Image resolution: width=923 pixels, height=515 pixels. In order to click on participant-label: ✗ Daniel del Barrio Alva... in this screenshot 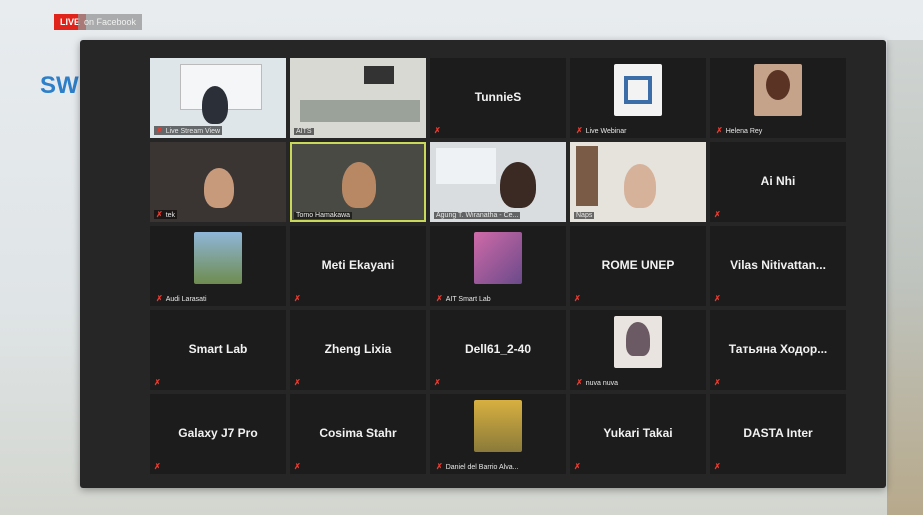, I will do `click(477, 466)`.